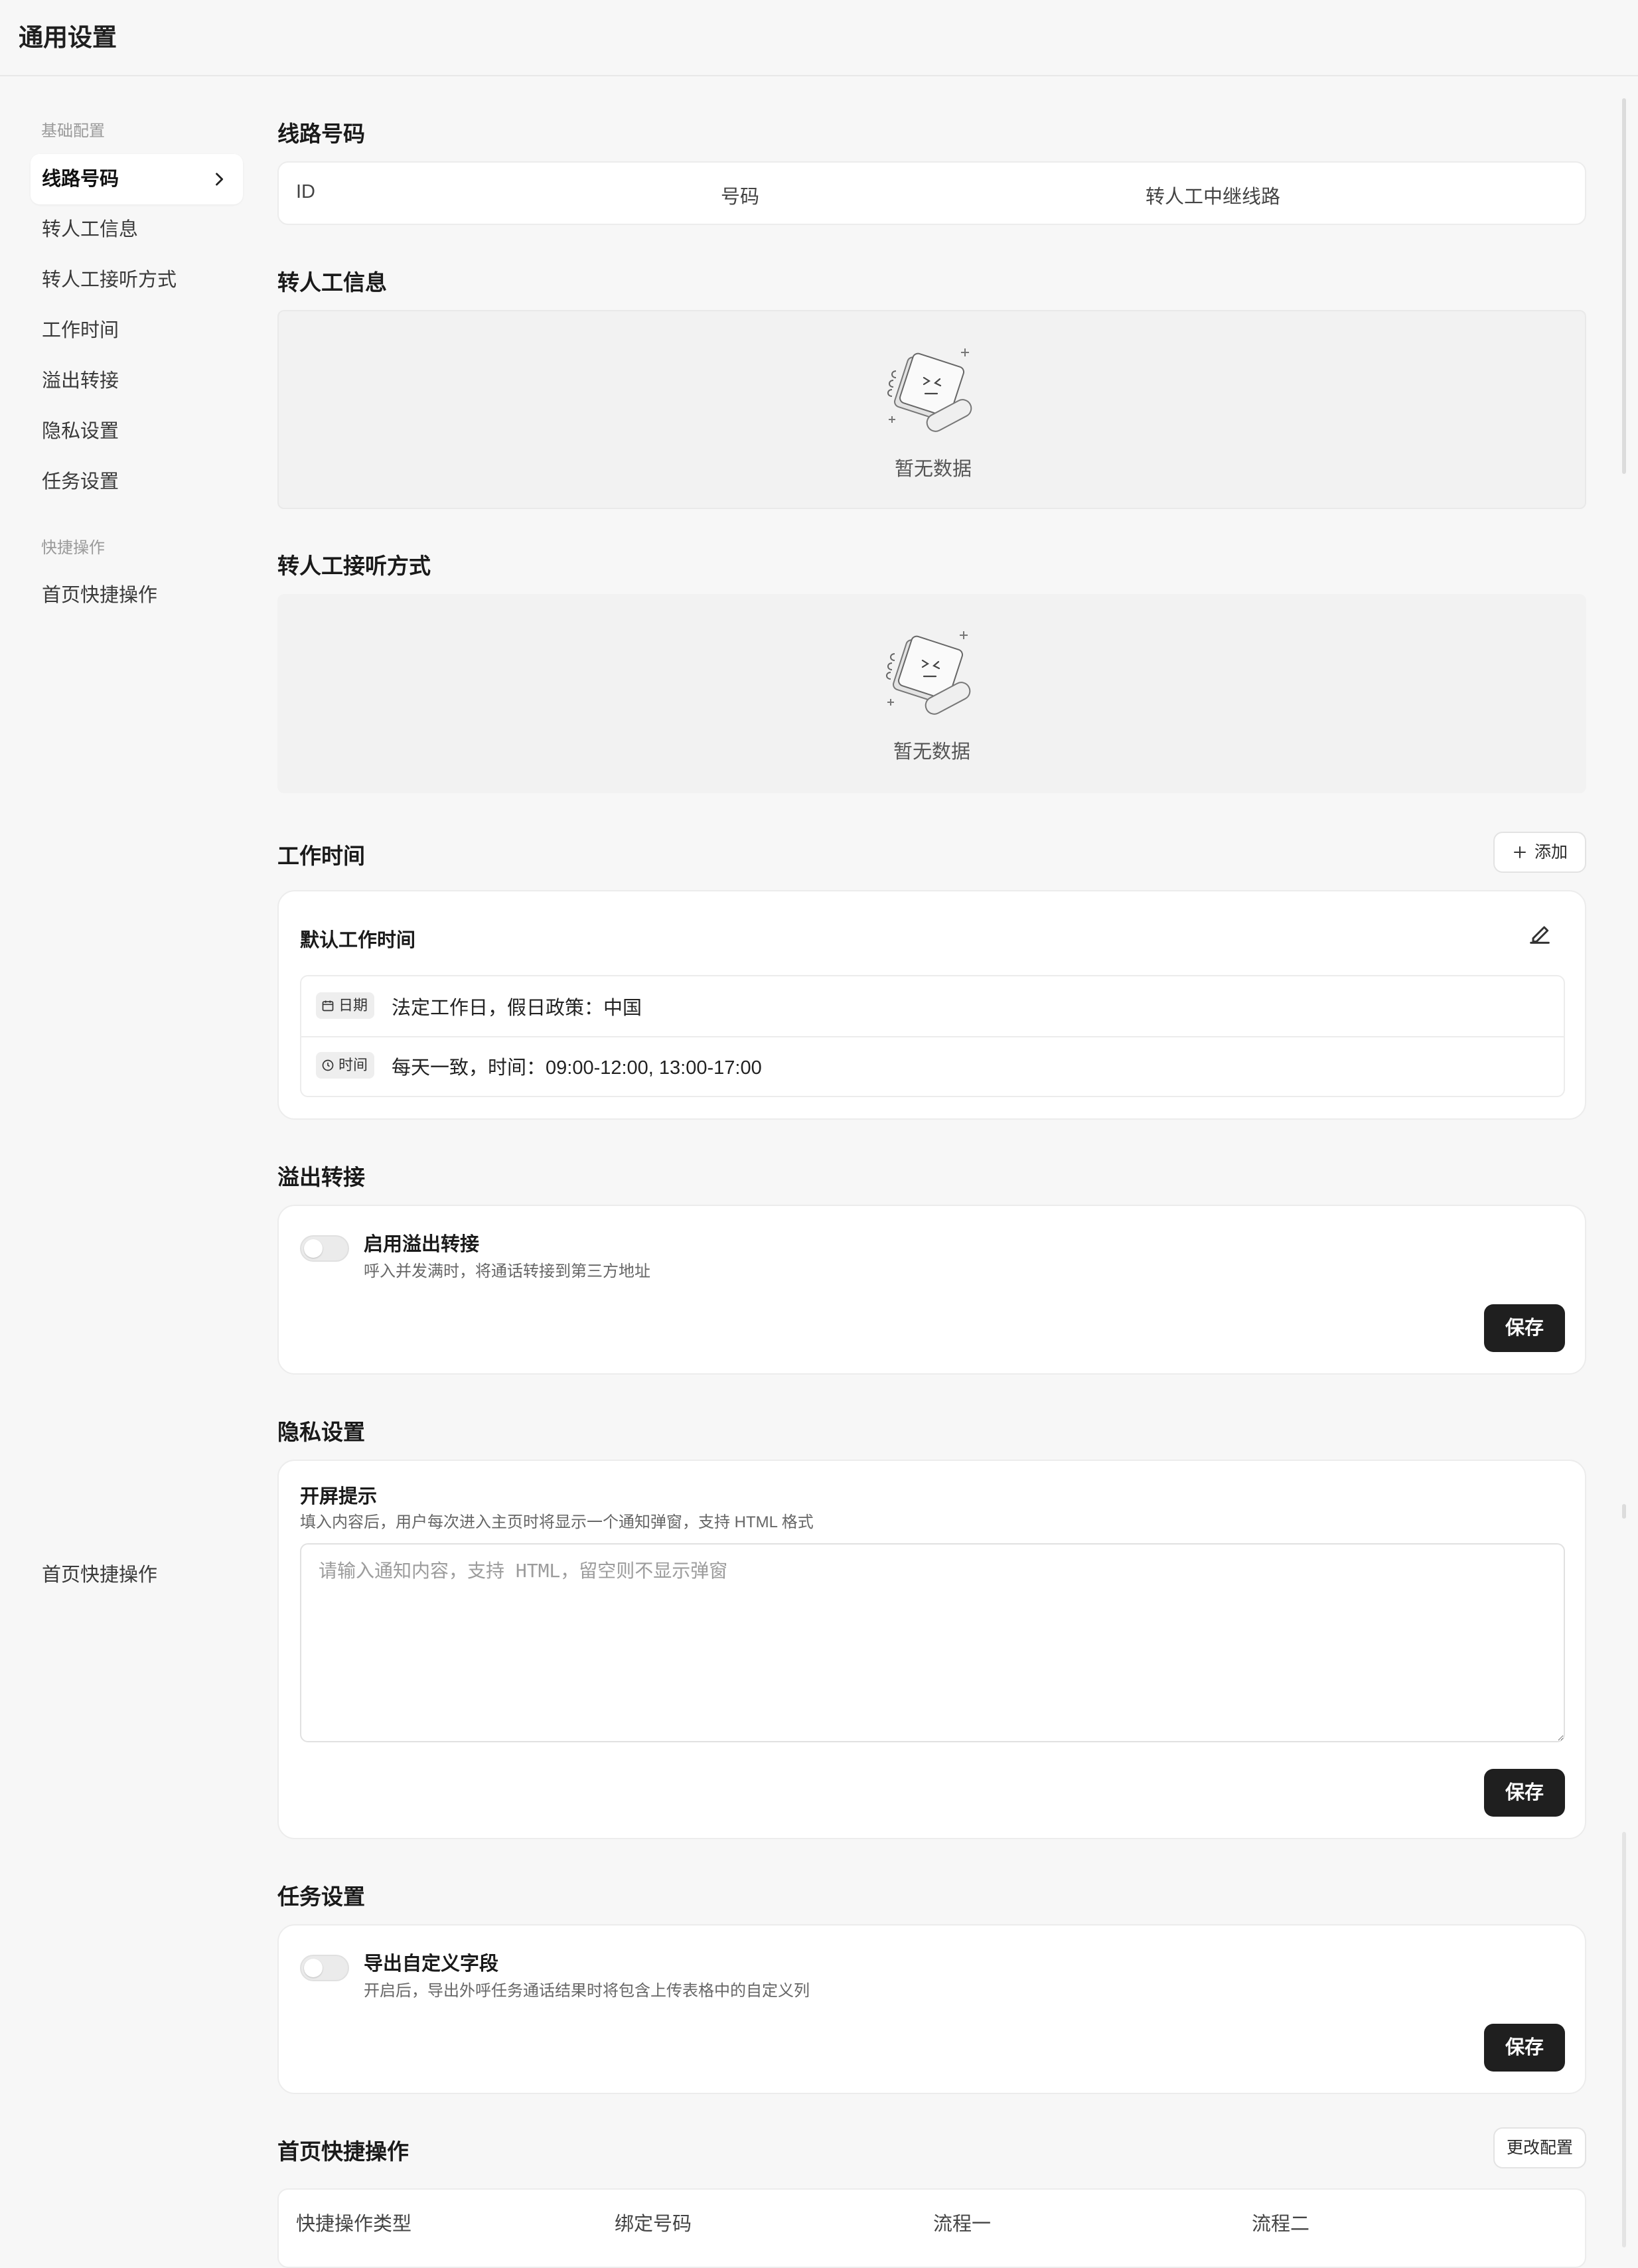  What do you see at coordinates (332, 282) in the screenshot?
I see `section-title-transfer-info: 转人工信息` at bounding box center [332, 282].